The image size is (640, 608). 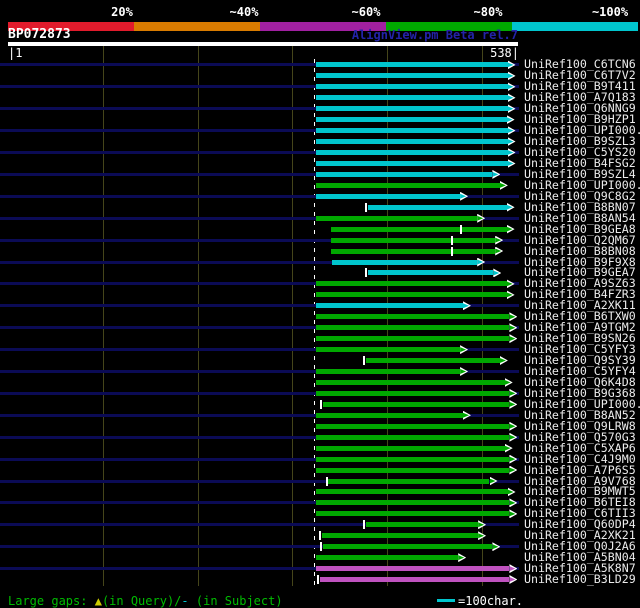 What do you see at coordinates (145, 601) in the screenshot?
I see `gap-legend: Large gaps: ▲(in Query)/- (in Subject)` at bounding box center [145, 601].